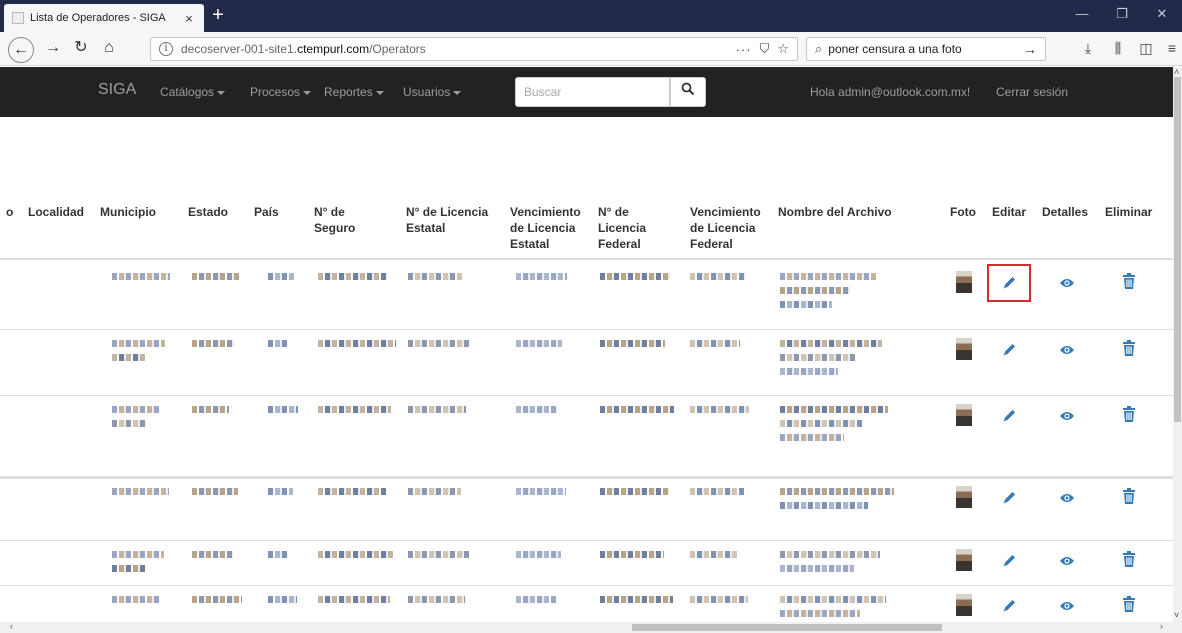 The width and height of the screenshot is (1182, 633). Describe the element at coordinates (10, 212) in the screenshot. I see `col-header-truncated: o` at that location.